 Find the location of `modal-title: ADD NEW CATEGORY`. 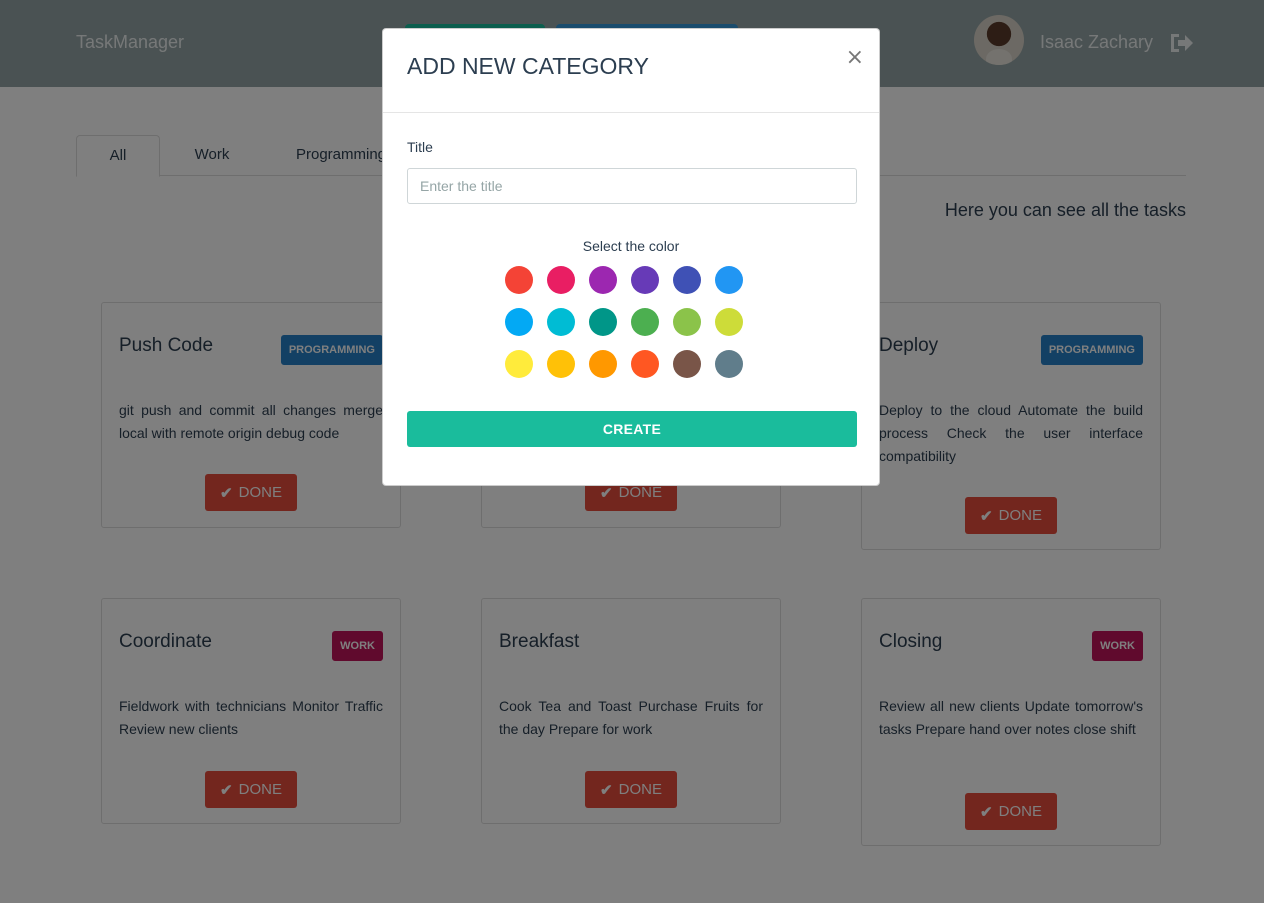

modal-title: ADD NEW CATEGORY is located at coordinates (528, 66).